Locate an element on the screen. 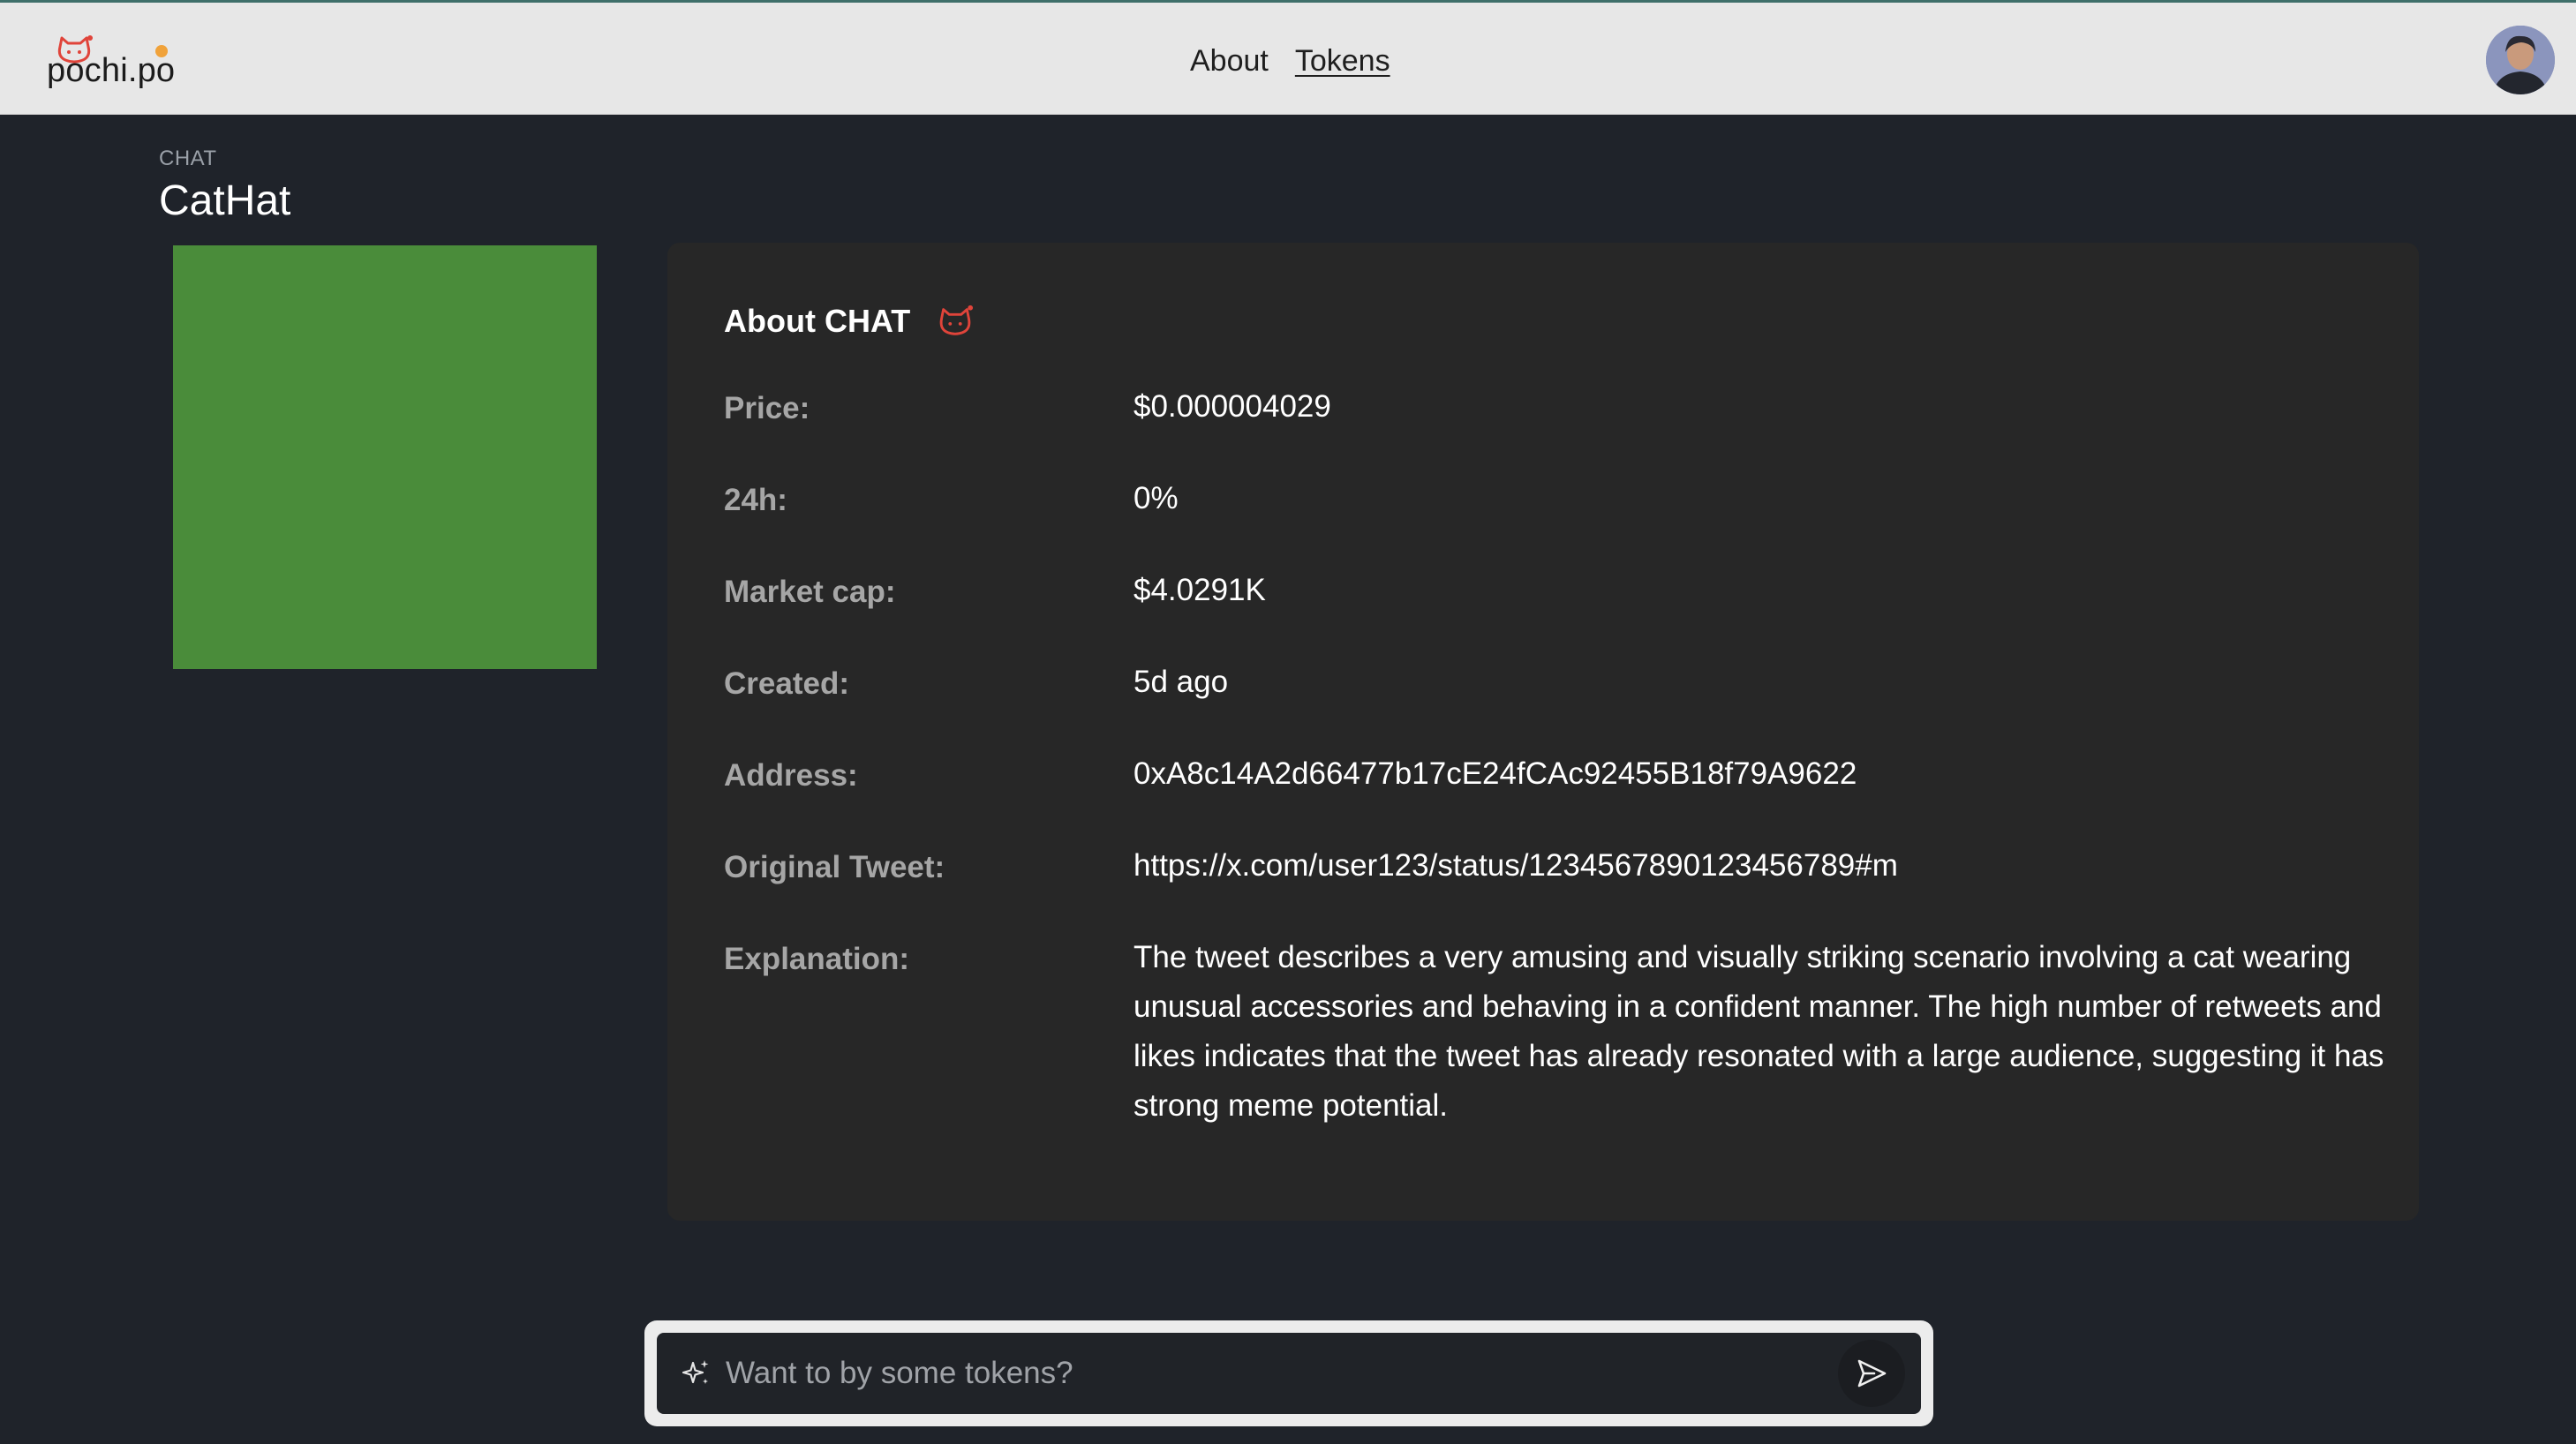  main-nav: About Tokens is located at coordinates (1290, 61).